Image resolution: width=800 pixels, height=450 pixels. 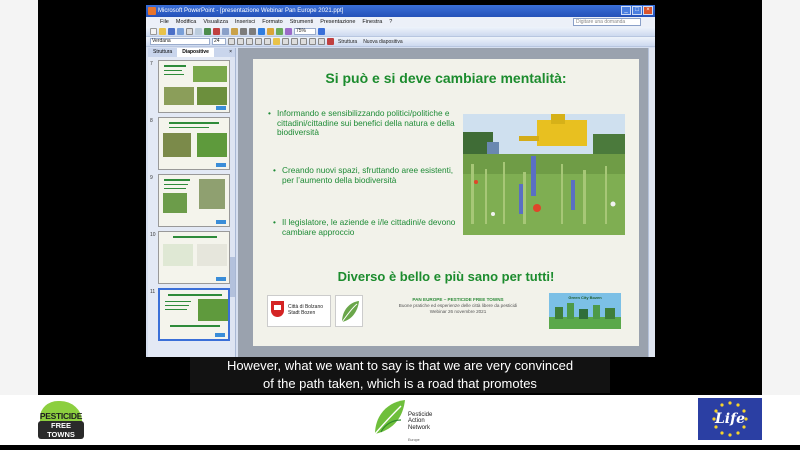 I want to click on pesticide-free-towns-logo: PESTICIDE FREE TOWNS, so click(x=61, y=421).